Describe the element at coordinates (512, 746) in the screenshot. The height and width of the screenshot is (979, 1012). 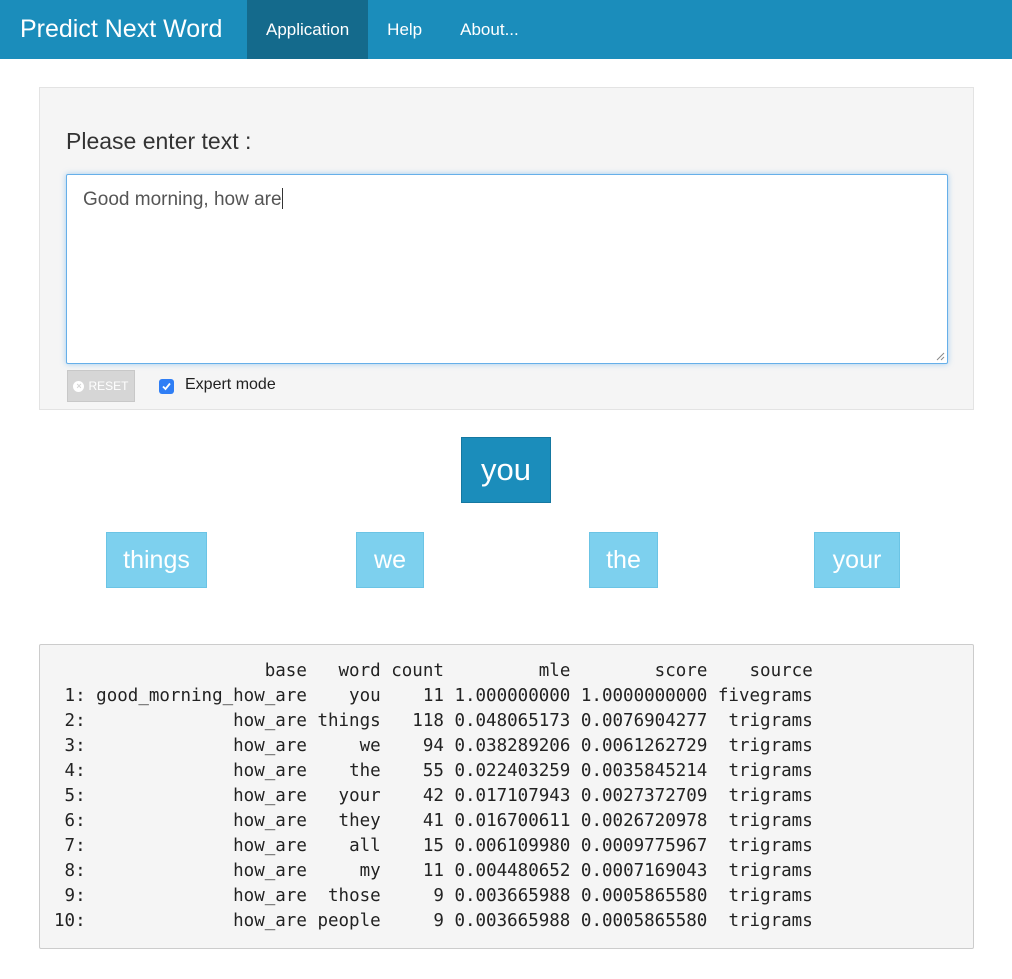
I see `cell-mle: 0.038289206` at that location.